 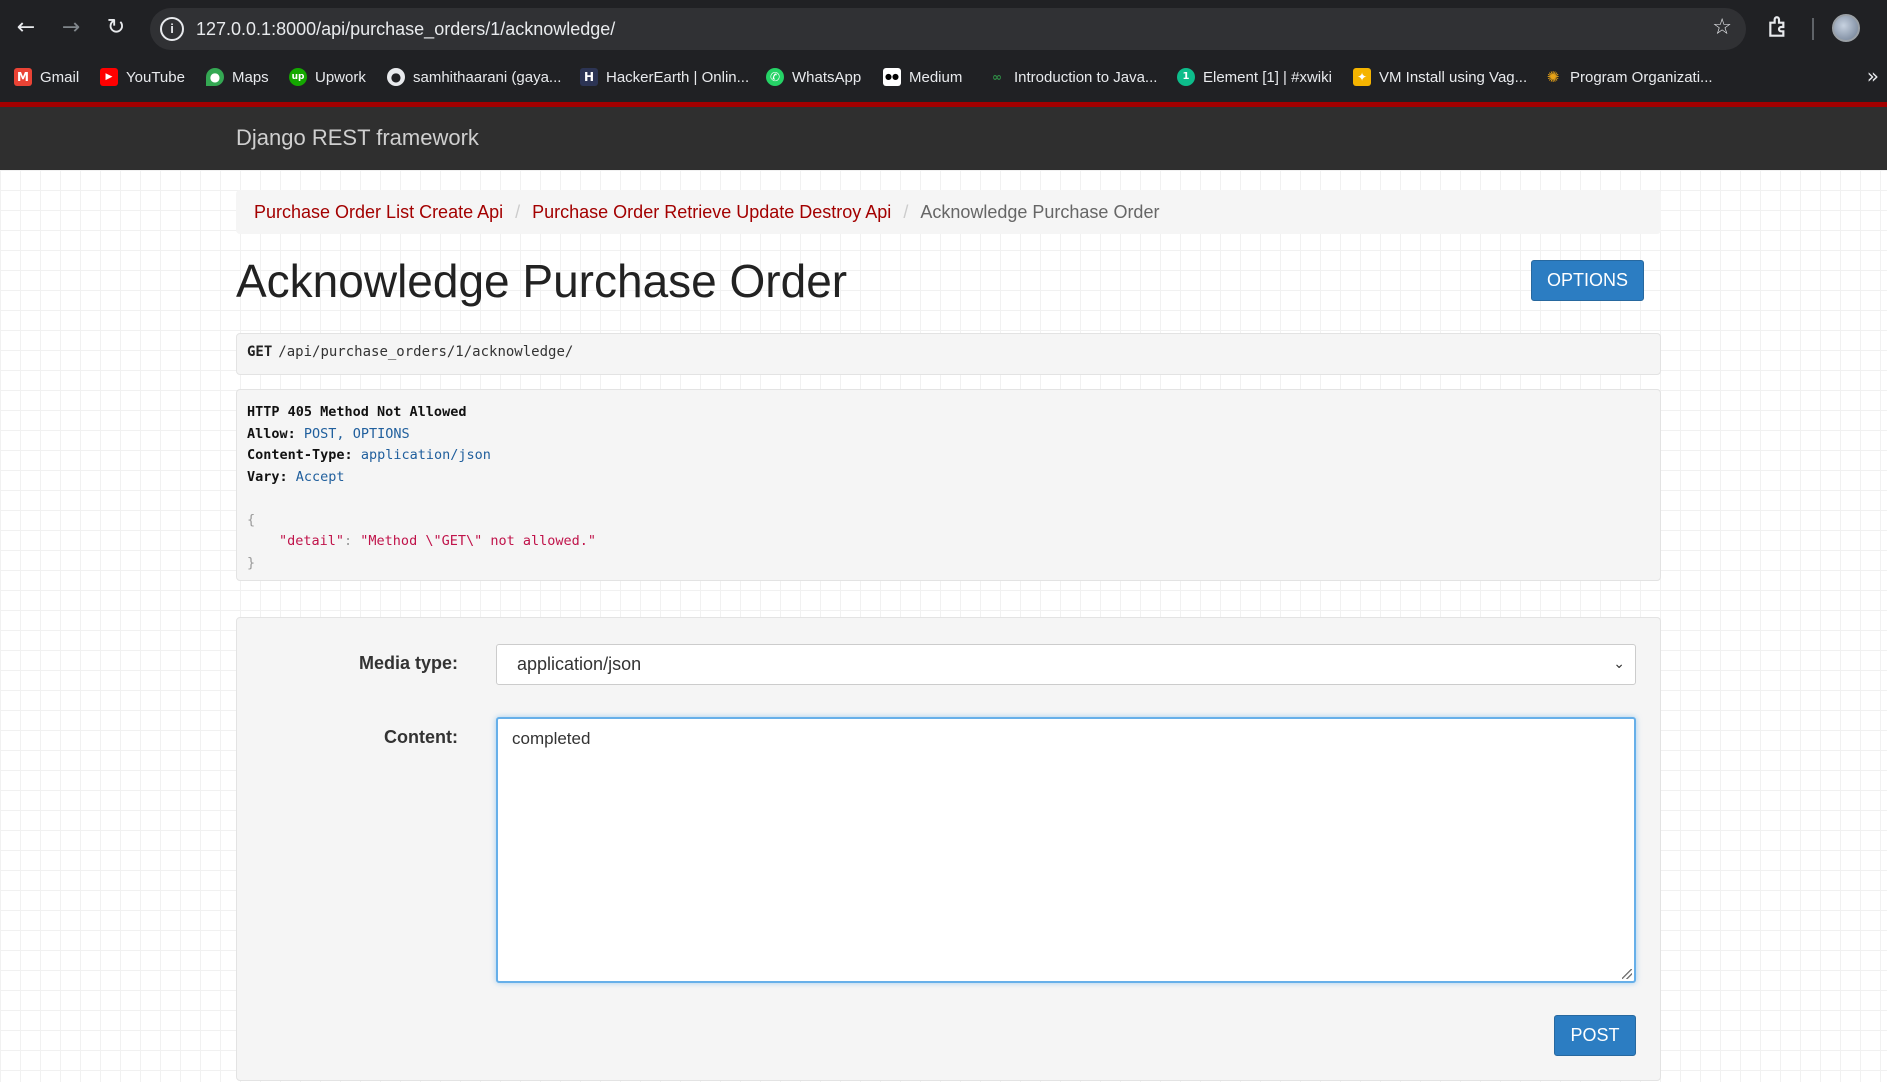 I want to click on response-header-allow: Allow: POST, OPTIONS, so click(x=948, y=435).